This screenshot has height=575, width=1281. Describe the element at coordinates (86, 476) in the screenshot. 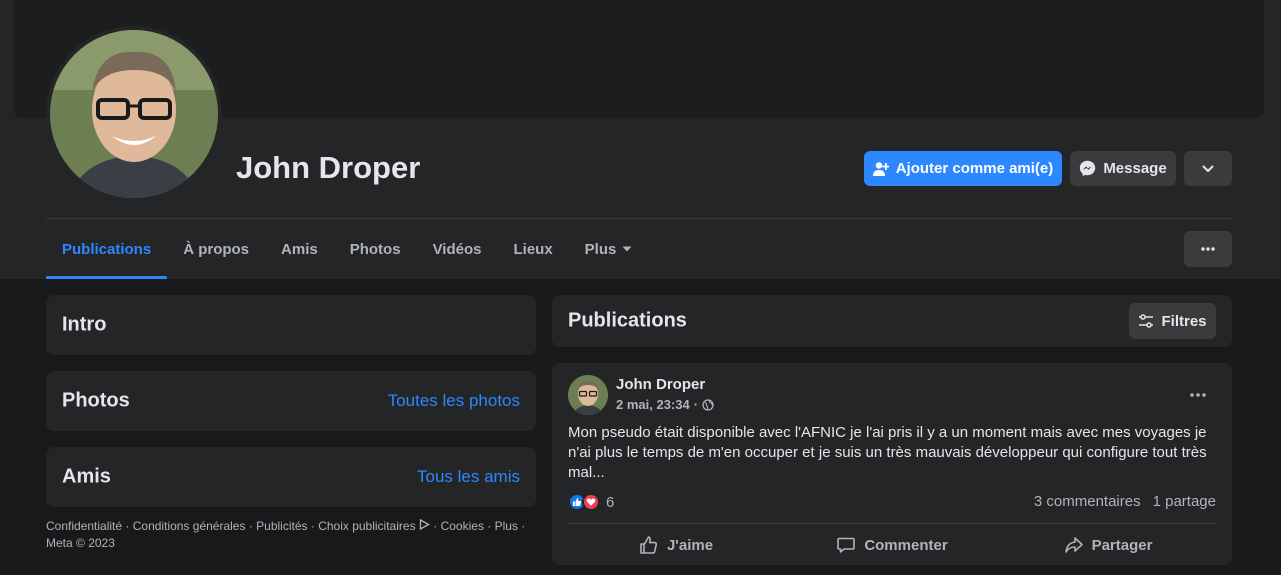

I see `friends-title: Amis` at that location.